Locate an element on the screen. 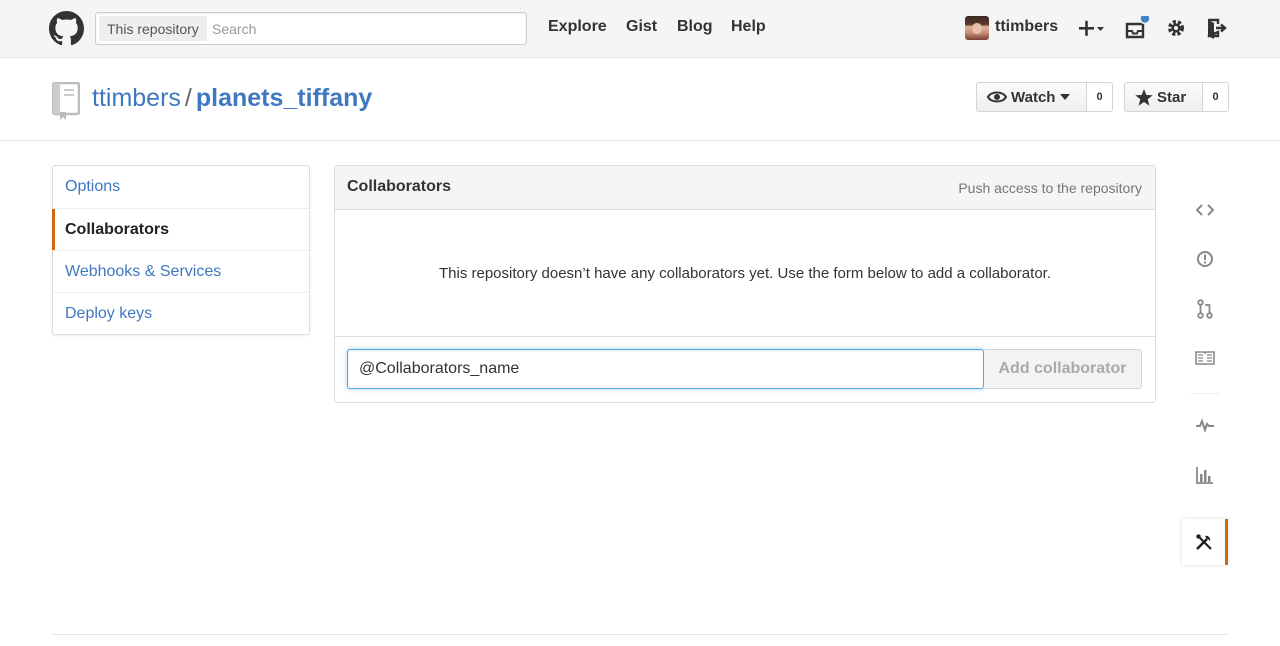 Image resolution: width=1280 pixels, height=646 pixels. star-button: Star is located at coordinates (1163, 97).